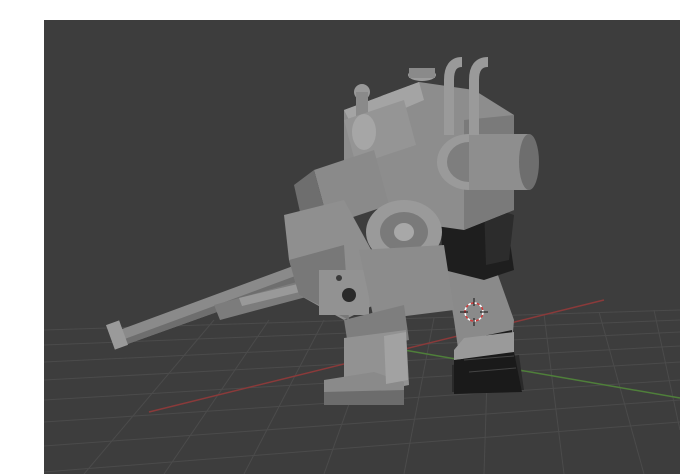 The width and height of the screenshot is (680, 474). What do you see at coordinates (488, 363) in the screenshot?
I see `rear-foot` at bounding box center [488, 363].